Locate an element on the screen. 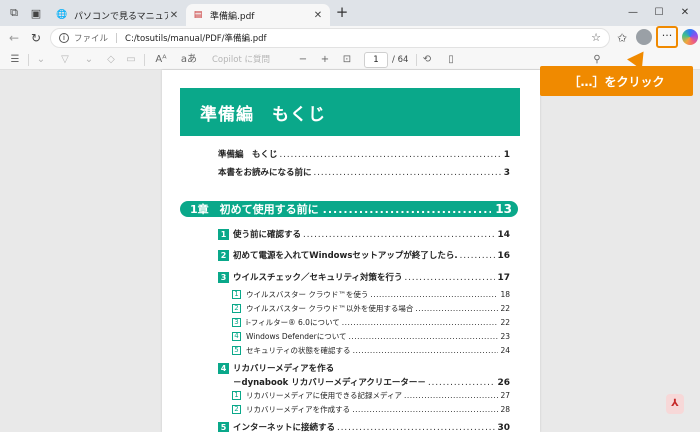  toc-section: 5インターネットに接続する30 is located at coordinates (364, 426).